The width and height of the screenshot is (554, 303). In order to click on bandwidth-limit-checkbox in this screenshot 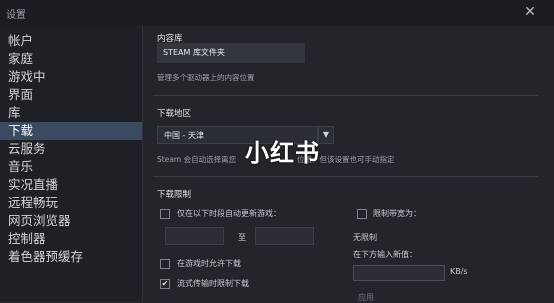, I will do `click(362, 214)`.